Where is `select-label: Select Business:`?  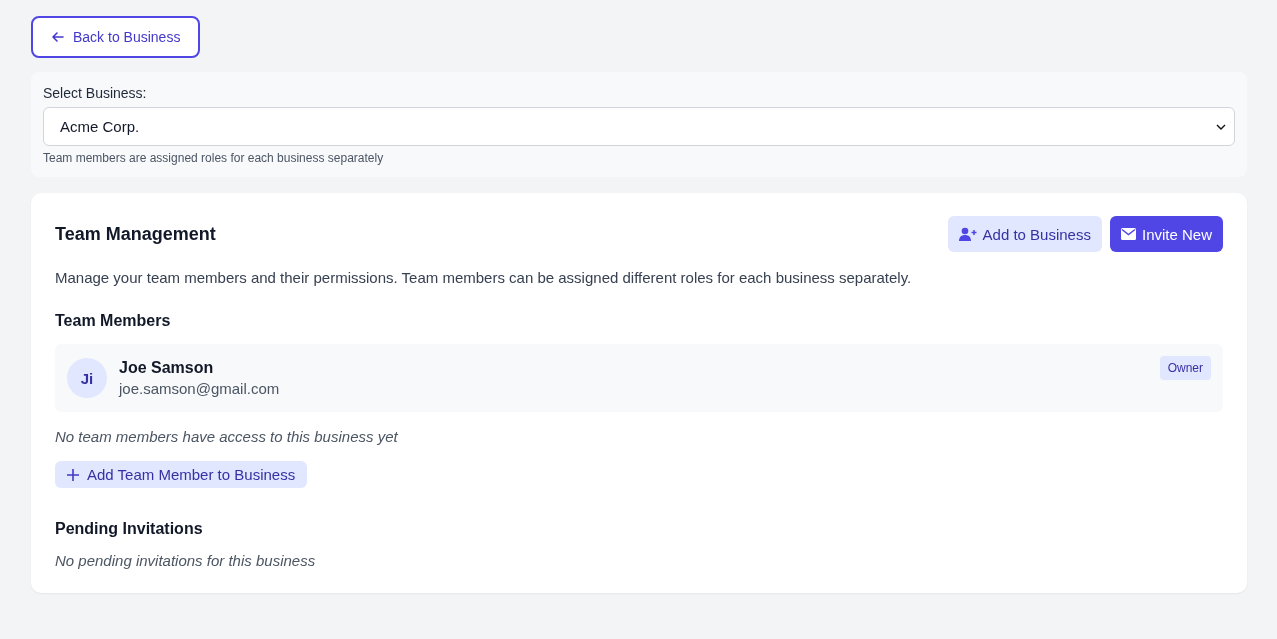
select-label: Select Business: is located at coordinates (95, 93).